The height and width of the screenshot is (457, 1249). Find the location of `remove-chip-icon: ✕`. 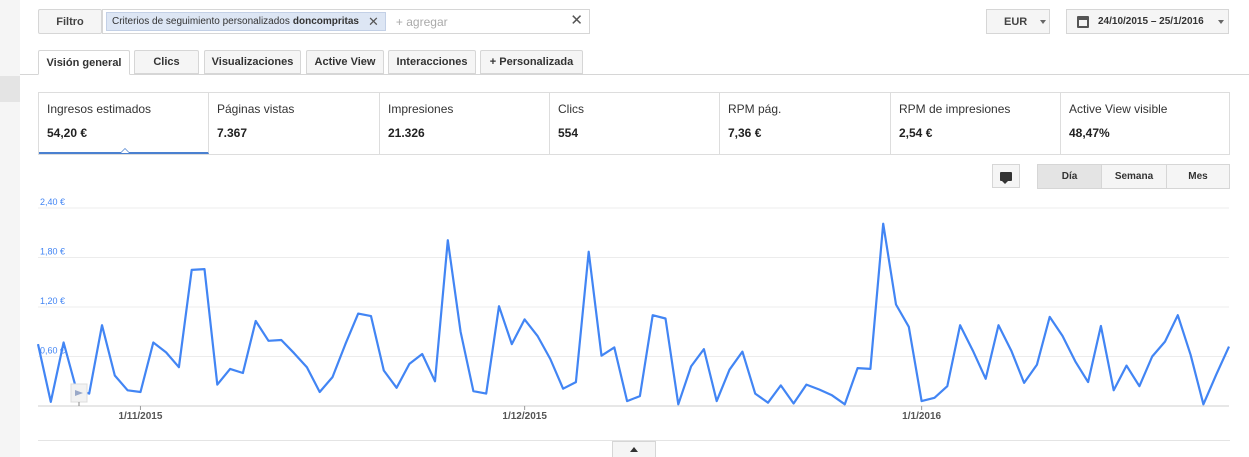

remove-chip-icon: ✕ is located at coordinates (373, 21).